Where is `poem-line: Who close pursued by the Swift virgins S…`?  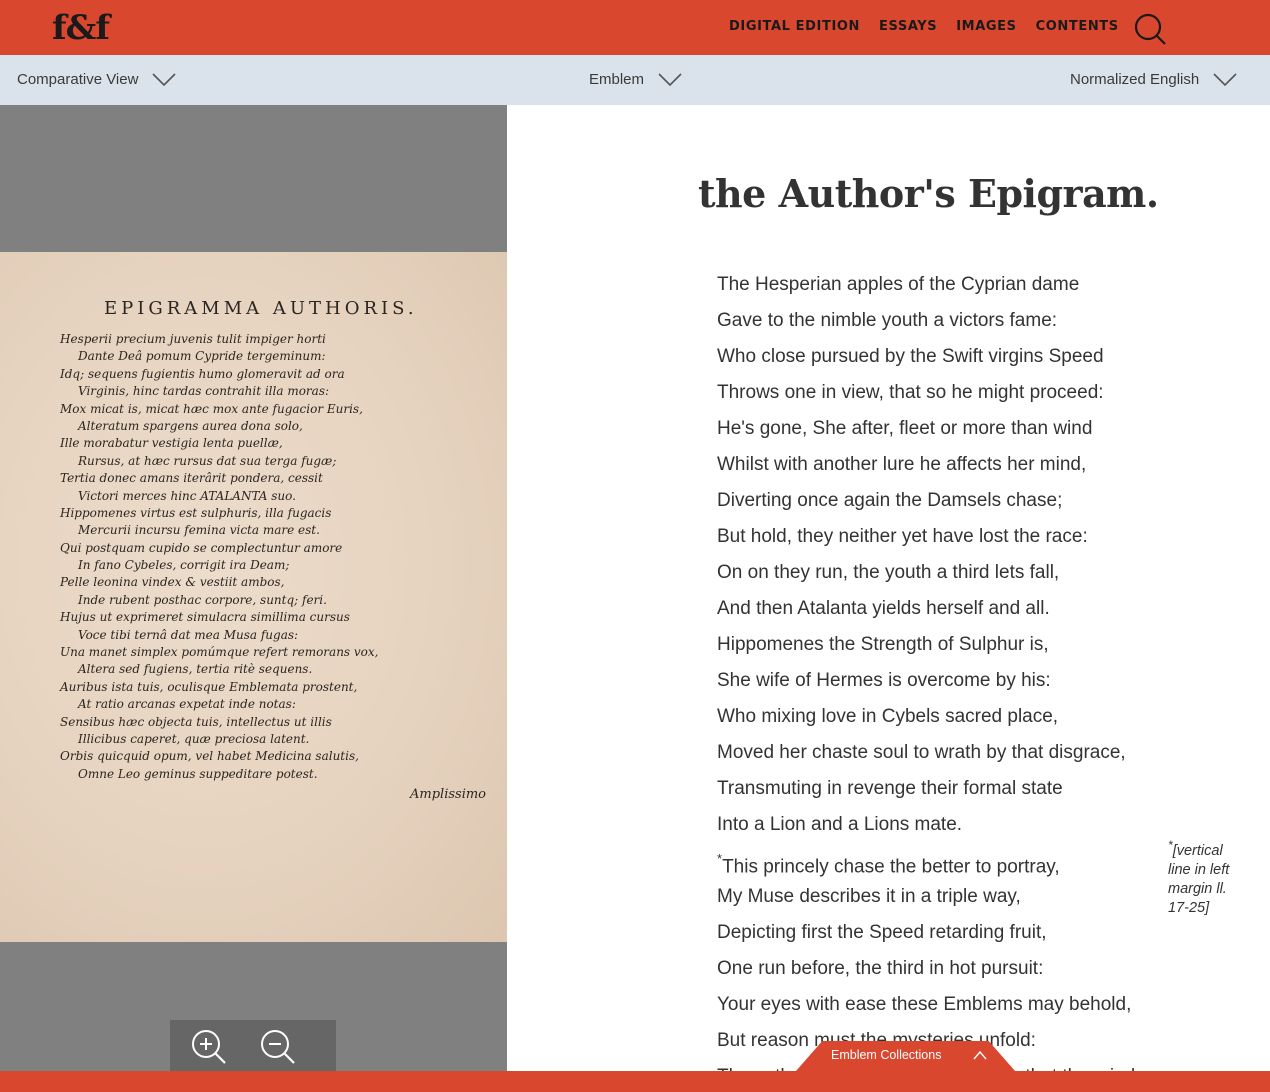 poem-line: Who close pursued by the Swift virgins S… is located at coordinates (910, 356).